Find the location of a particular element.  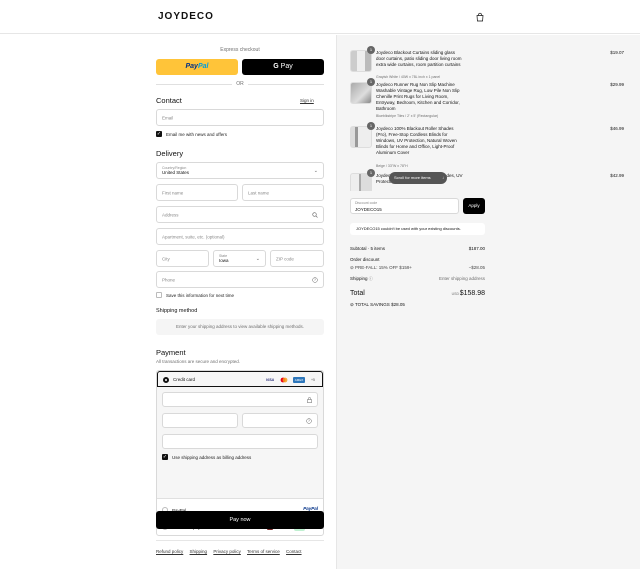

order-discount-row: Order discount is located at coordinates (417, 259).